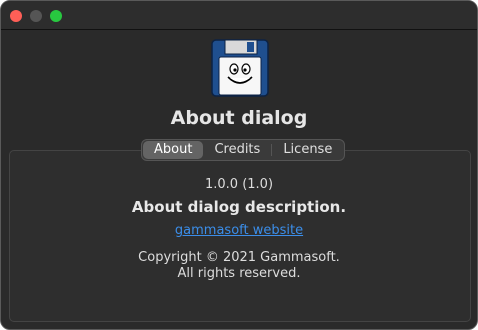 This screenshot has width=478, height=330. Describe the element at coordinates (36, 16) in the screenshot. I see `minimize-button` at that location.